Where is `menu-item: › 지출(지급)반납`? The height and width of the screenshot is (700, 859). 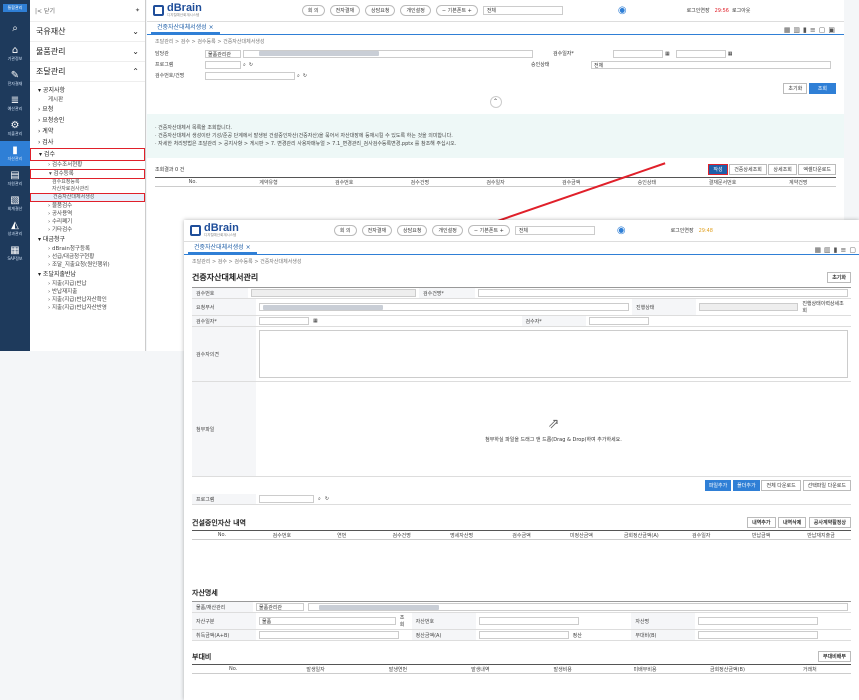
menu-item: › 지출(지급)반납 is located at coordinates (87, 284).